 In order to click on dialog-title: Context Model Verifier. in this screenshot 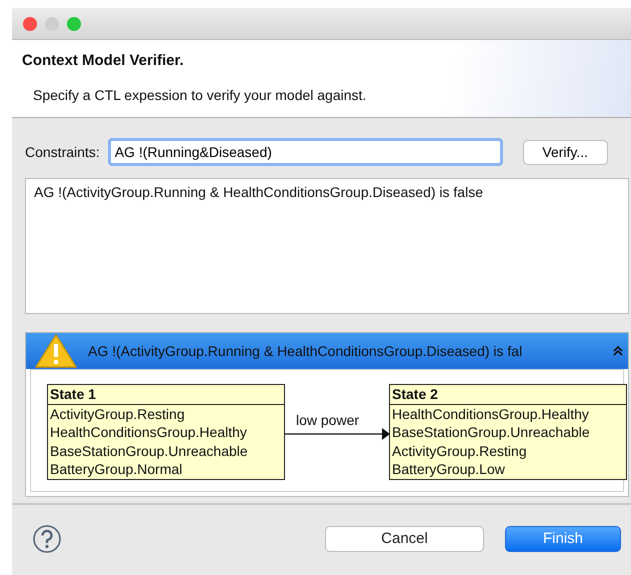, I will do `click(103, 61)`.